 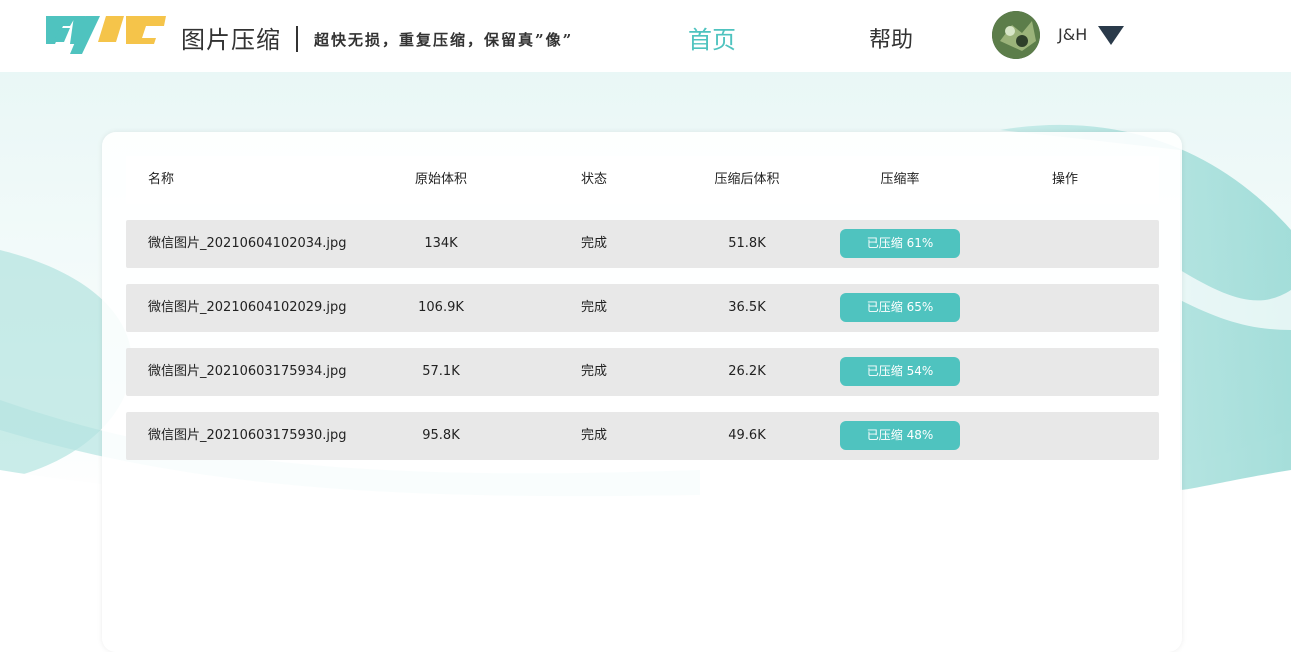 What do you see at coordinates (642, 180) in the screenshot?
I see `table-header: 名称 原始体积 状态 压缩后体积 压缩率 操作` at bounding box center [642, 180].